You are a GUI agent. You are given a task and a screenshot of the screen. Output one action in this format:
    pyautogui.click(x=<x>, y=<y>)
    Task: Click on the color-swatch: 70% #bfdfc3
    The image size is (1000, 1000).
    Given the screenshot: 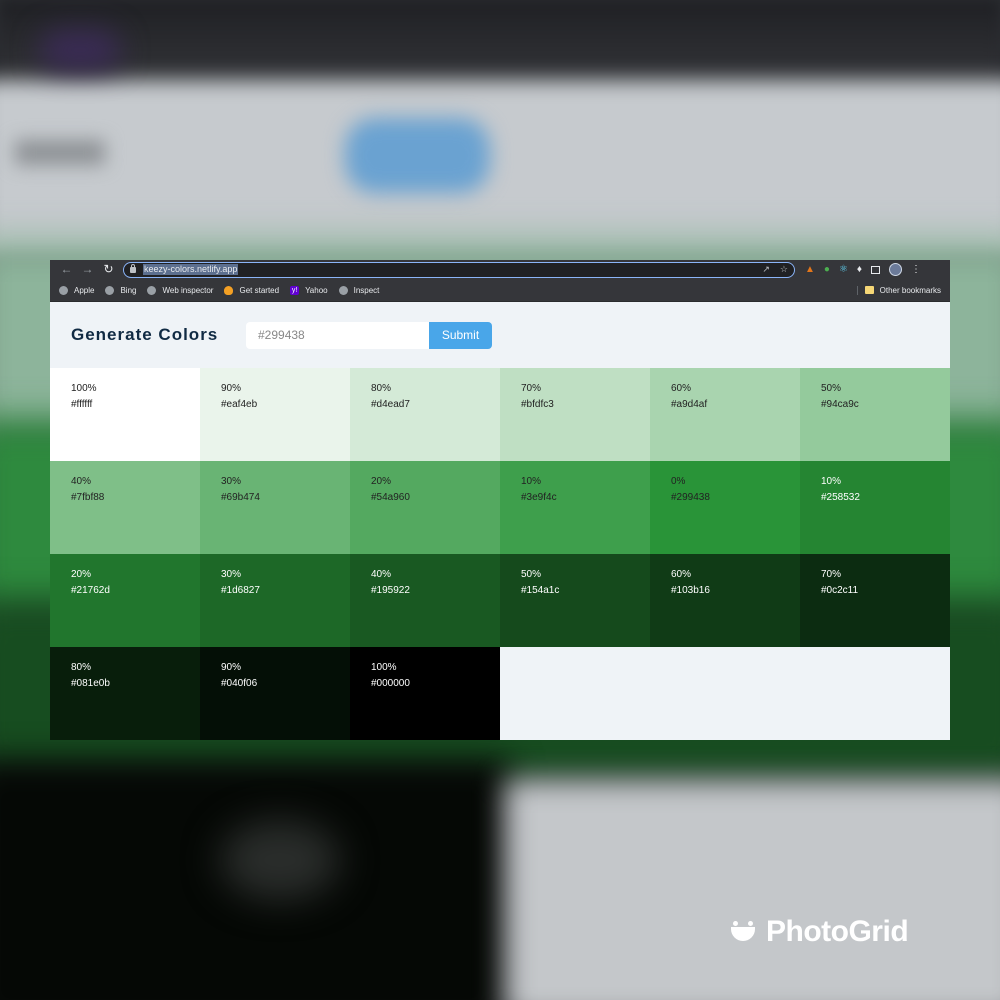 What is the action you would take?
    pyautogui.click(x=575, y=414)
    